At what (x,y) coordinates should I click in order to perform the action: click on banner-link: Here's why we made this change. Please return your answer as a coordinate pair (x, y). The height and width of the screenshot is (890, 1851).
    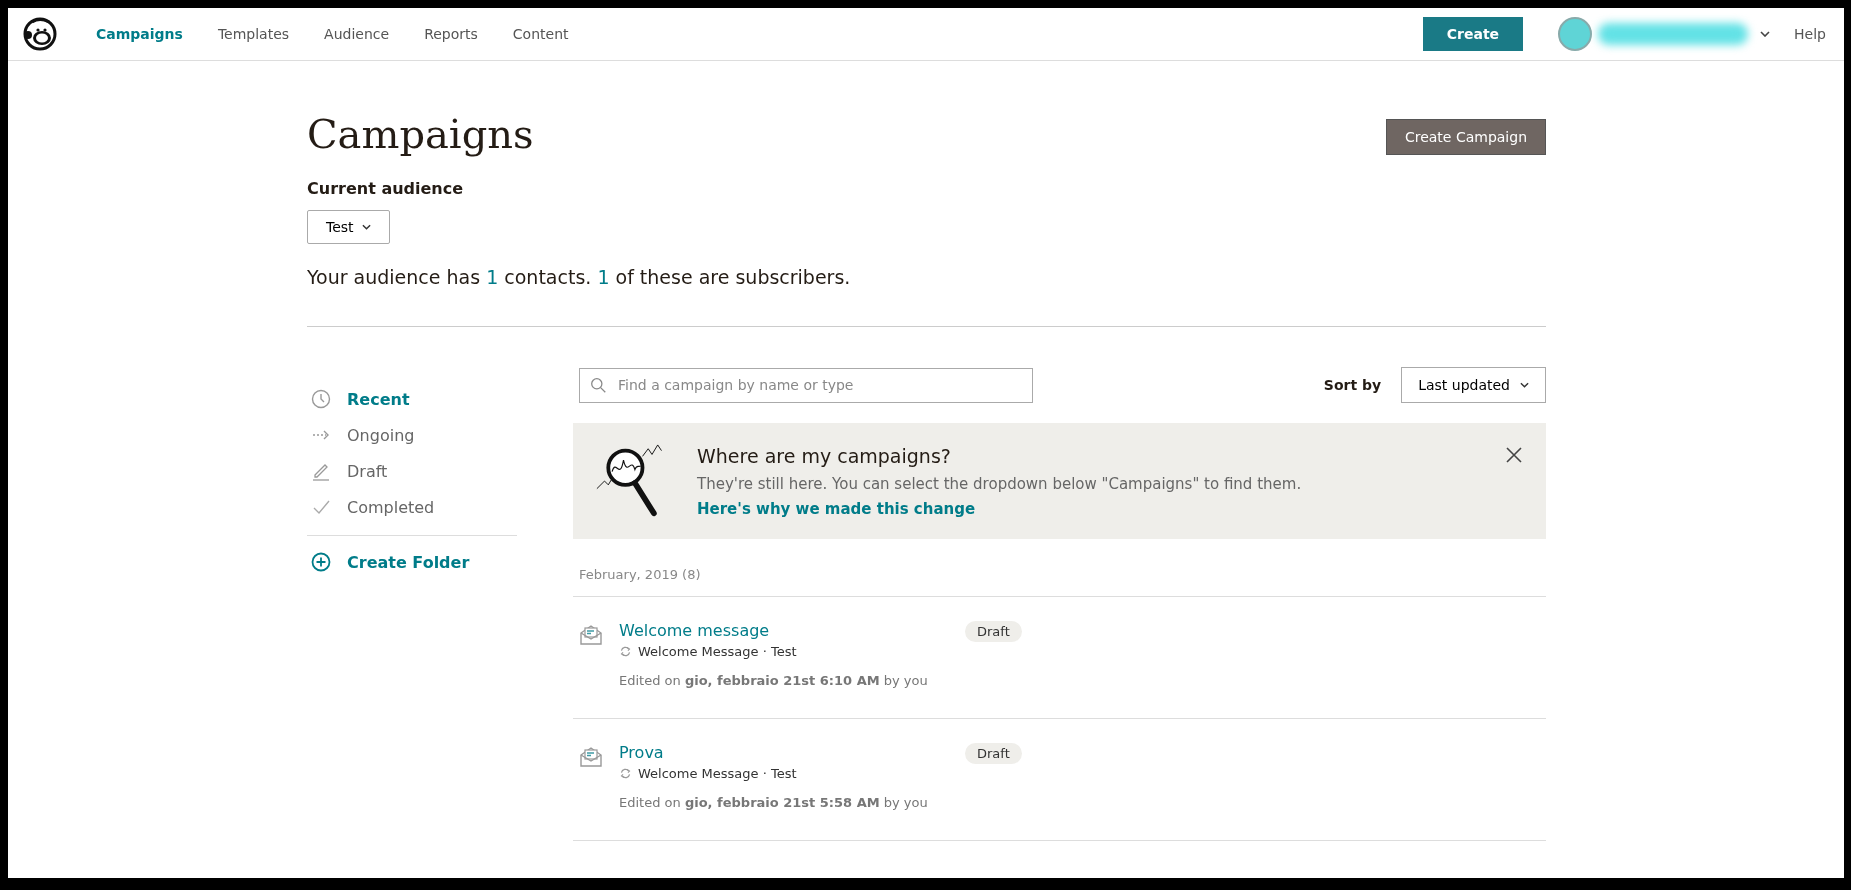
    Looking at the image, I should click on (836, 509).